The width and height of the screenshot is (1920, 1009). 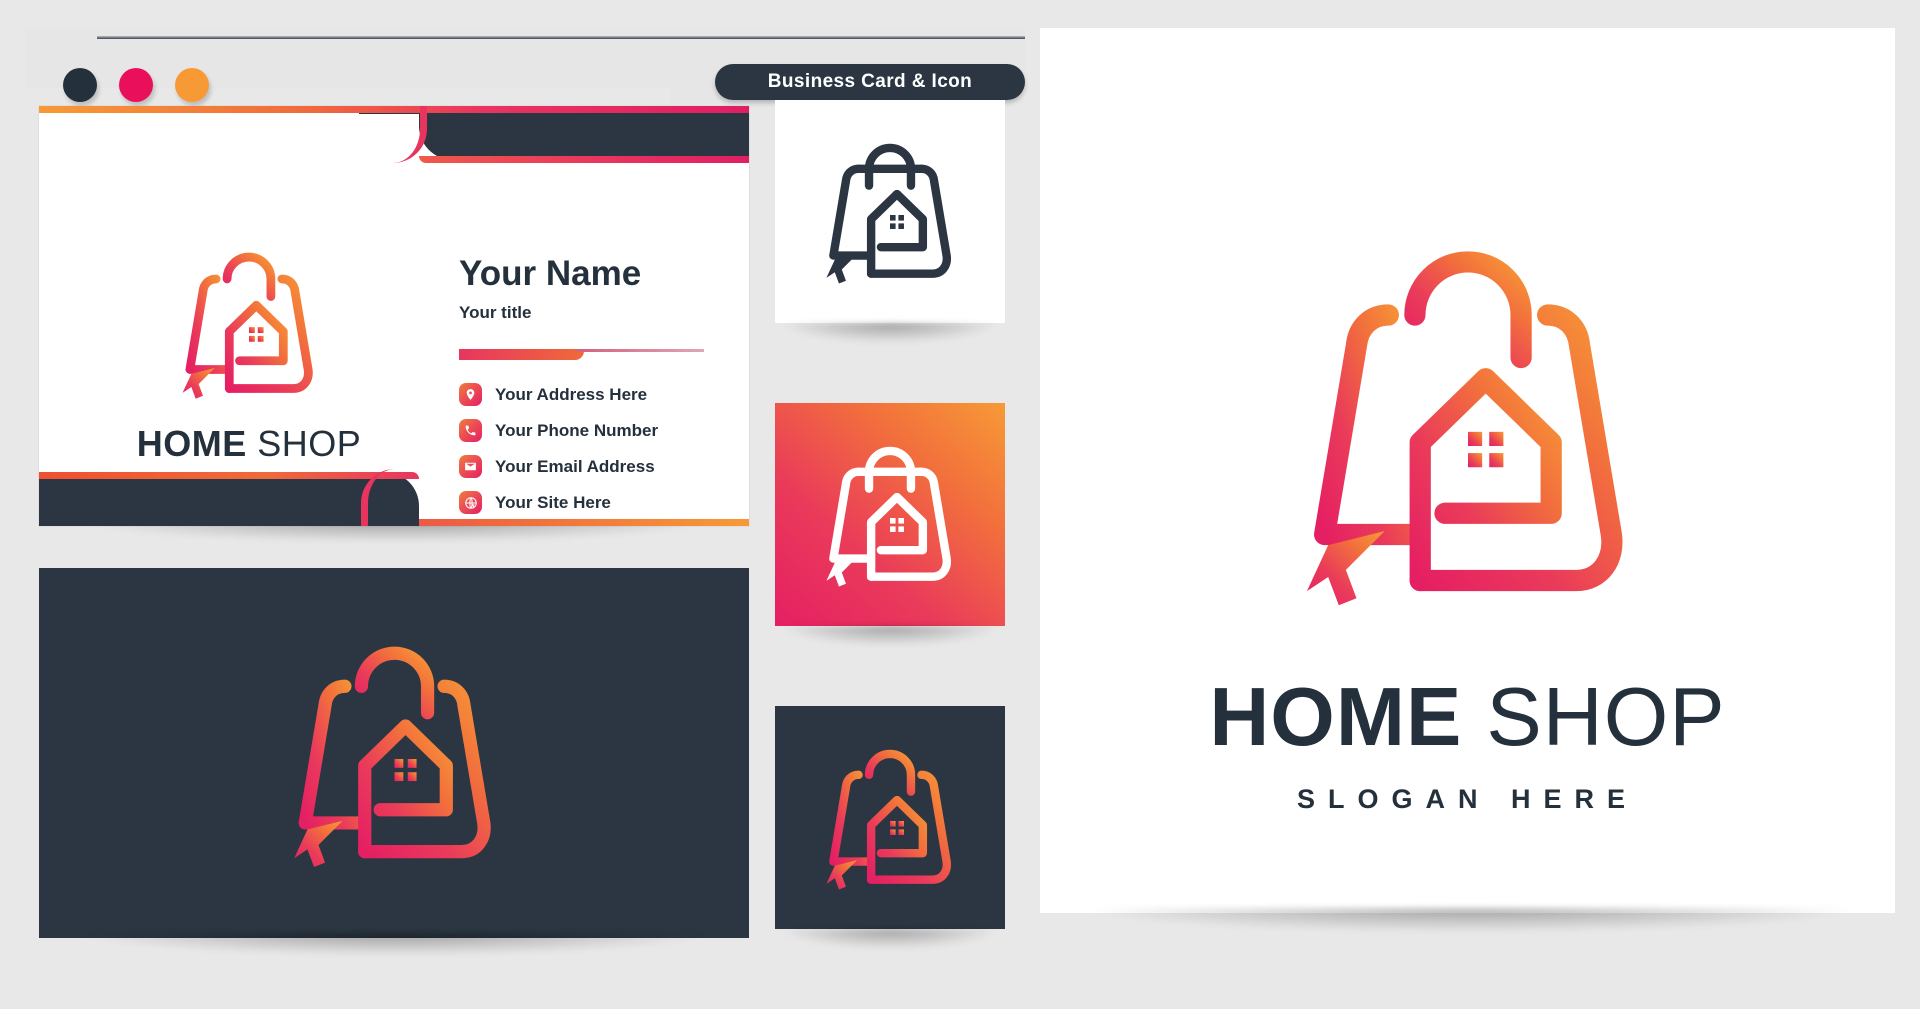 I want to click on showcase-brand-name-light: SHOP, so click(x=1606, y=716).